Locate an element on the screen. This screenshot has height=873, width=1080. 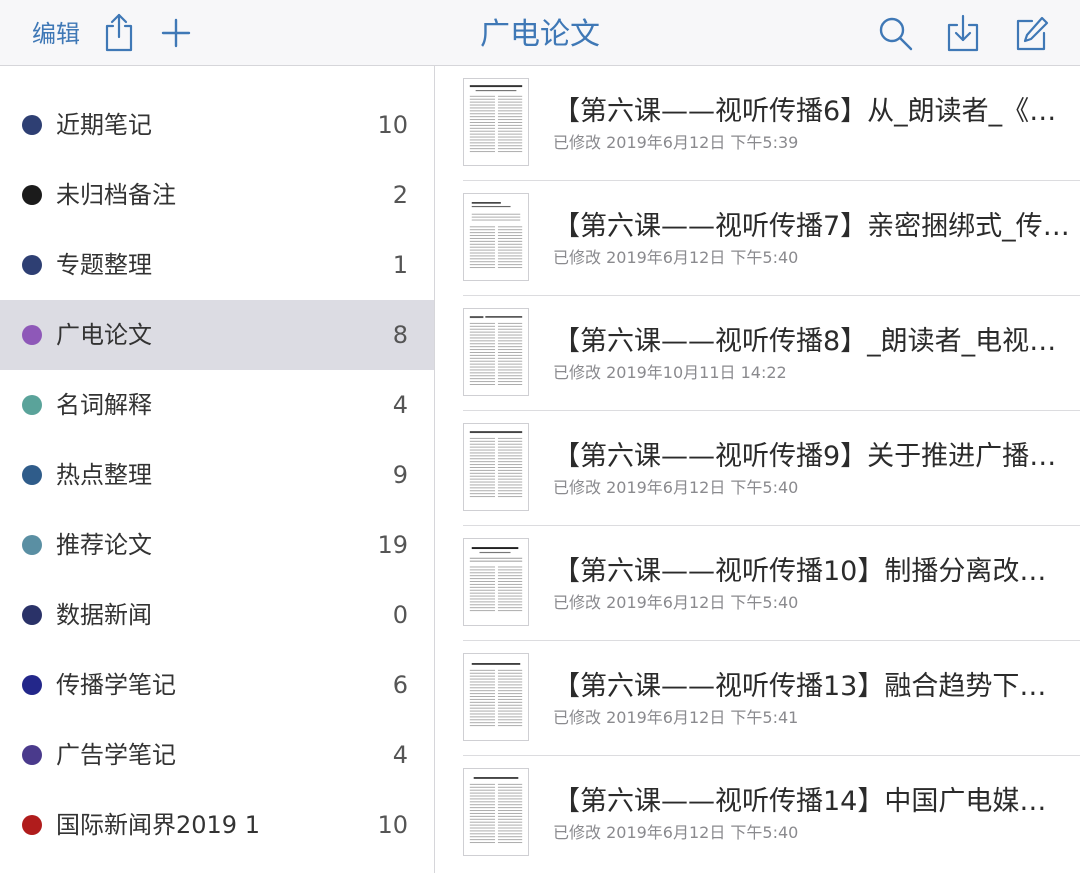
page-title: 广电论文 is located at coordinates (540, 34).